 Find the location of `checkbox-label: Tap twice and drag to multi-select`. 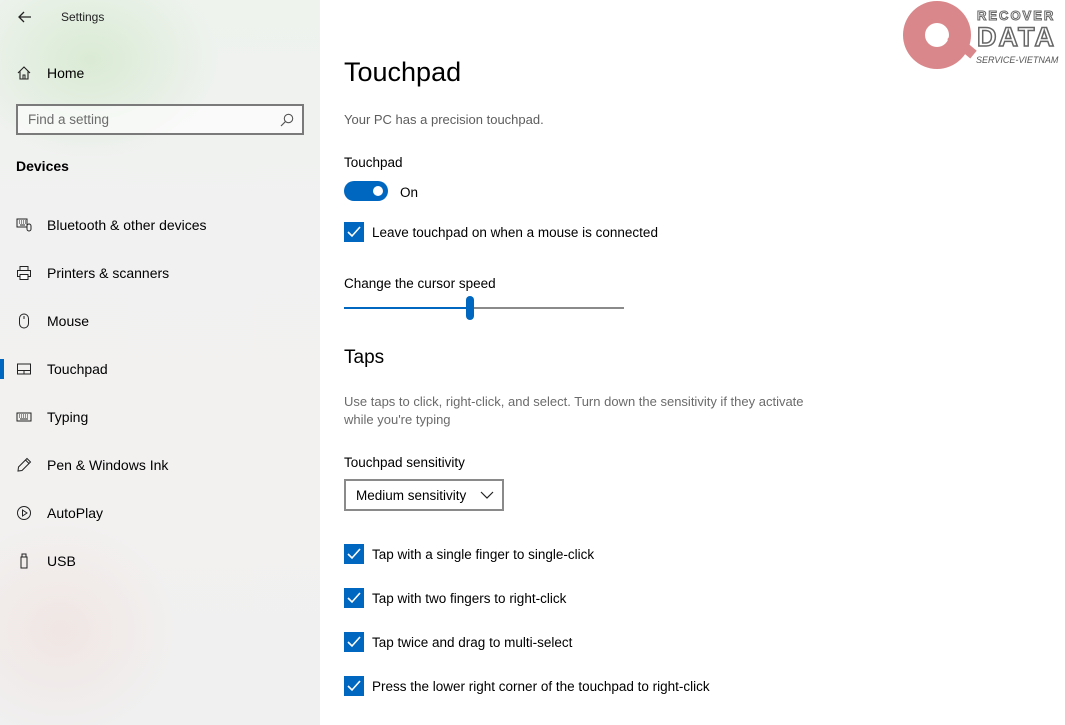

checkbox-label: Tap twice and drag to multi-select is located at coordinates (472, 642).